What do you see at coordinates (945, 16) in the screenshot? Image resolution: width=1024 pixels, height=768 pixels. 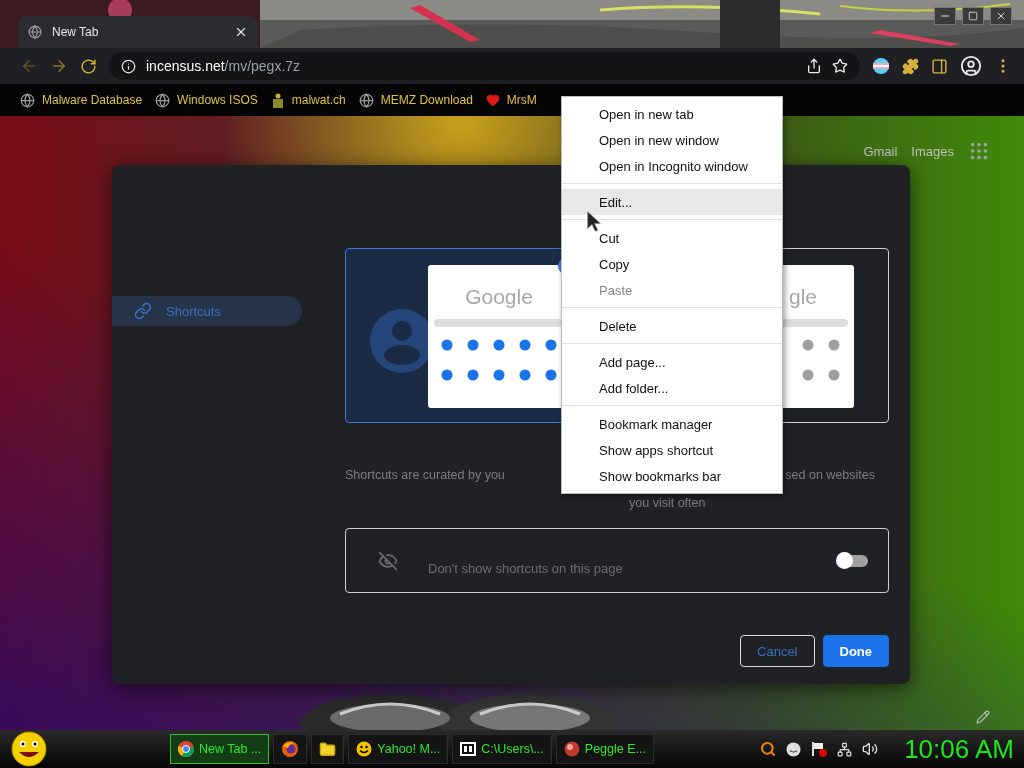 I see `minimize-button` at bounding box center [945, 16].